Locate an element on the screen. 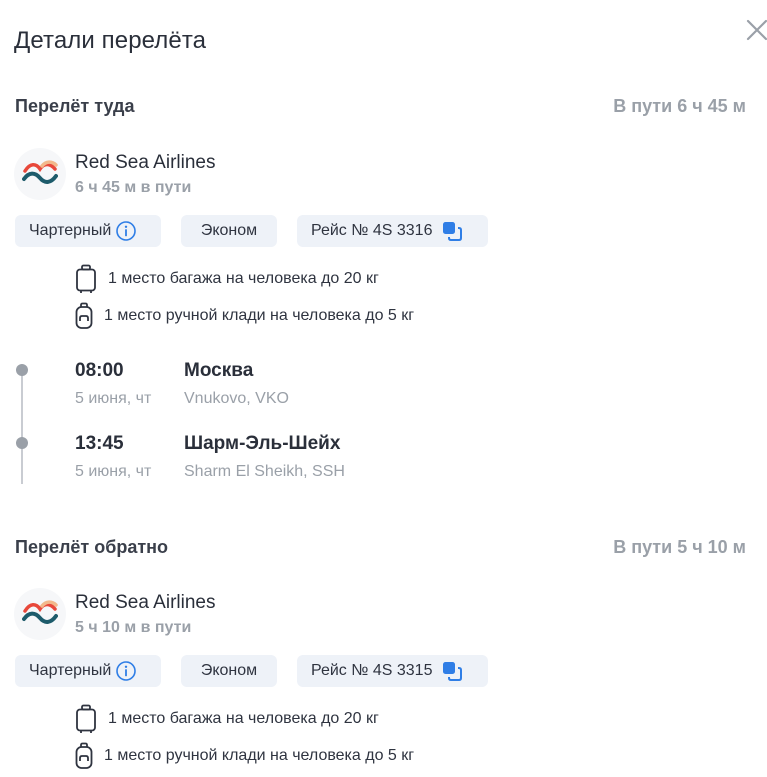  arrival-date: 5 июня, чт is located at coordinates (113, 471).